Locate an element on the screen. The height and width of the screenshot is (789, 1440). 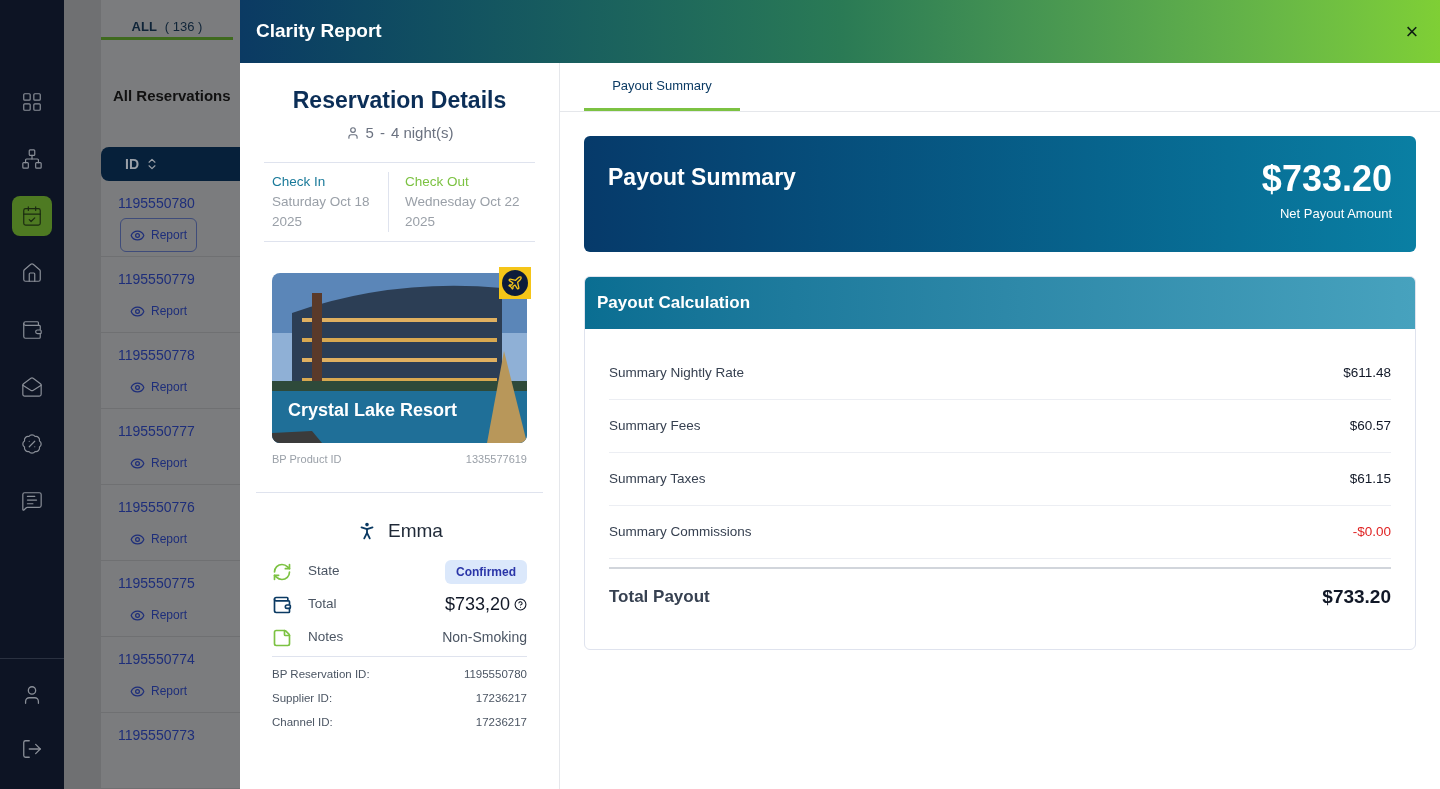
help-icon is located at coordinates (520, 604).